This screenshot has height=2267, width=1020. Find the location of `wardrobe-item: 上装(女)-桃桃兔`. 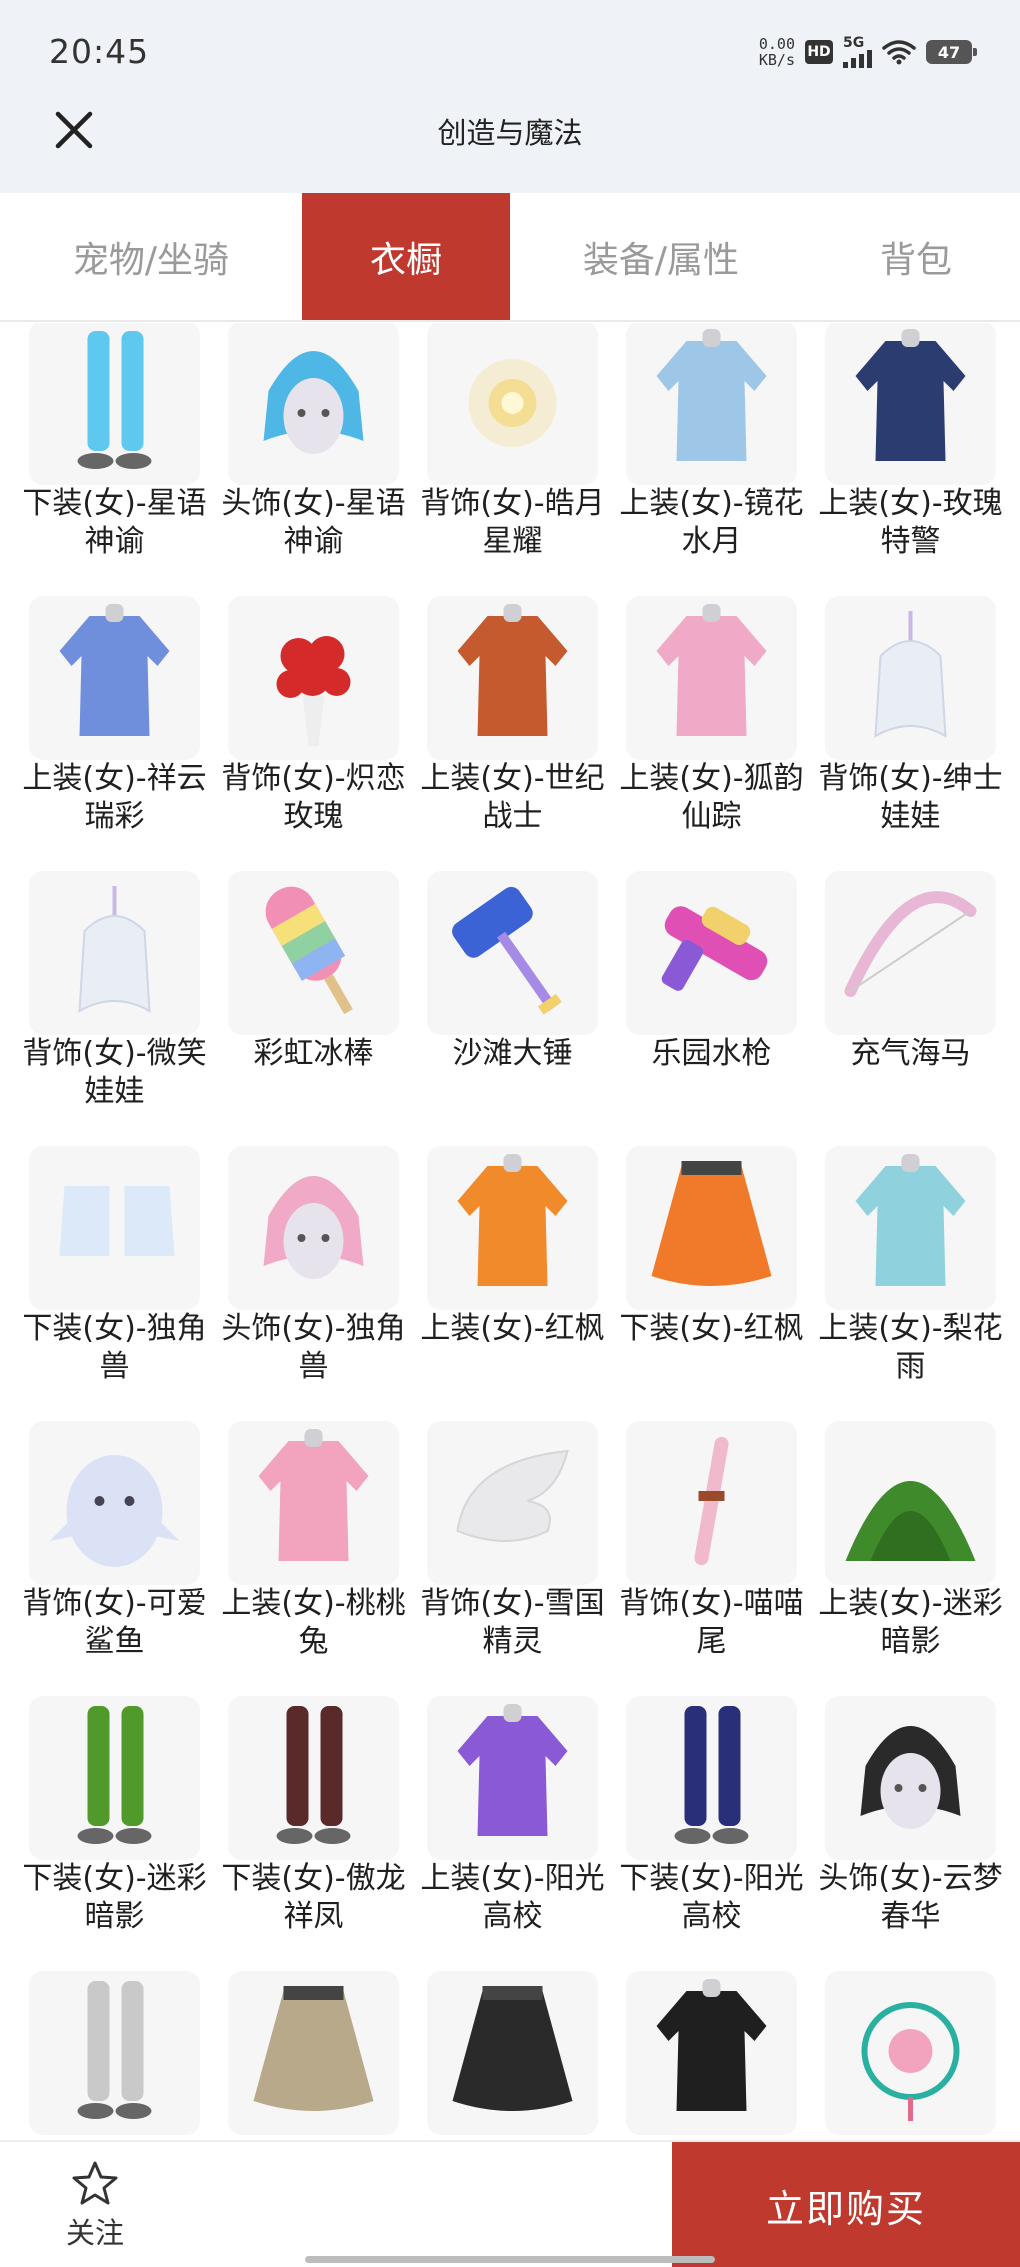

wardrobe-item: 上装(女)-桃桃兔 is located at coordinates (313, 1551).